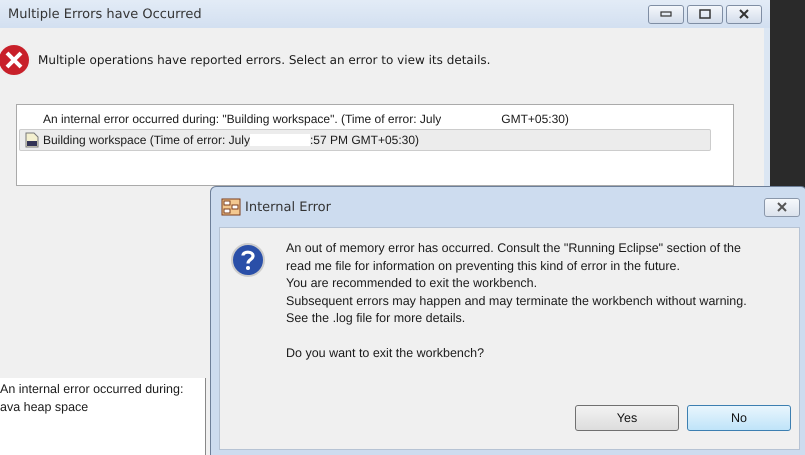 The width and height of the screenshot is (805, 455). I want to click on dialog-message: An out of memory error has occurred. Consult the "Running Eclipse" section of the, so click(514, 248).